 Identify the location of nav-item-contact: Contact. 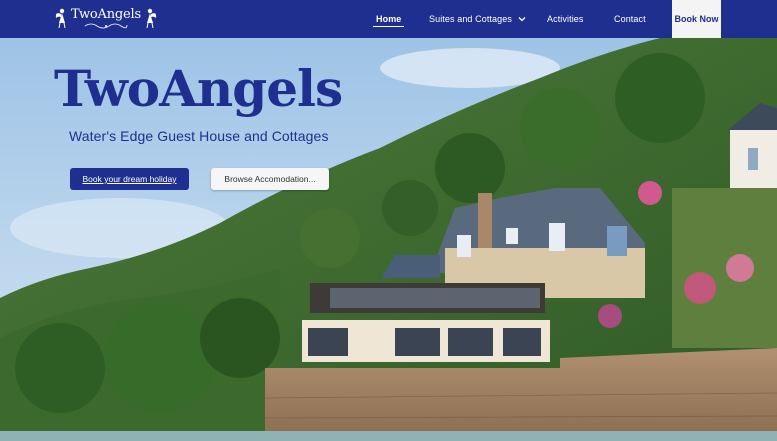
(630, 19).